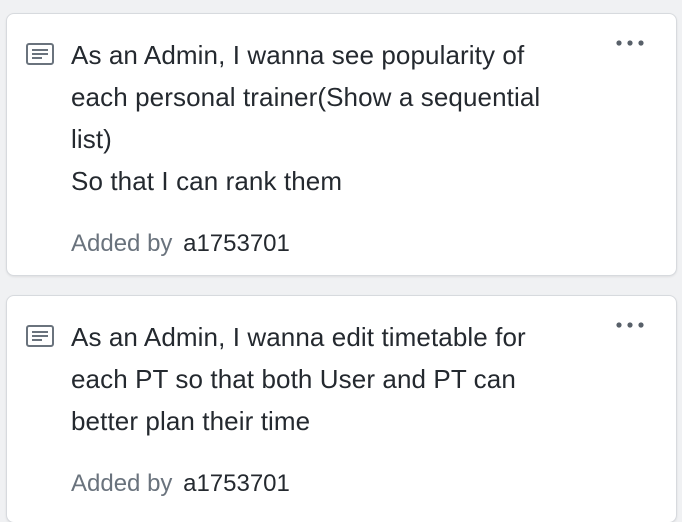 The image size is (682, 522). I want to click on note-text-line: each personal trainer(Show a sequential, so click(306, 97).